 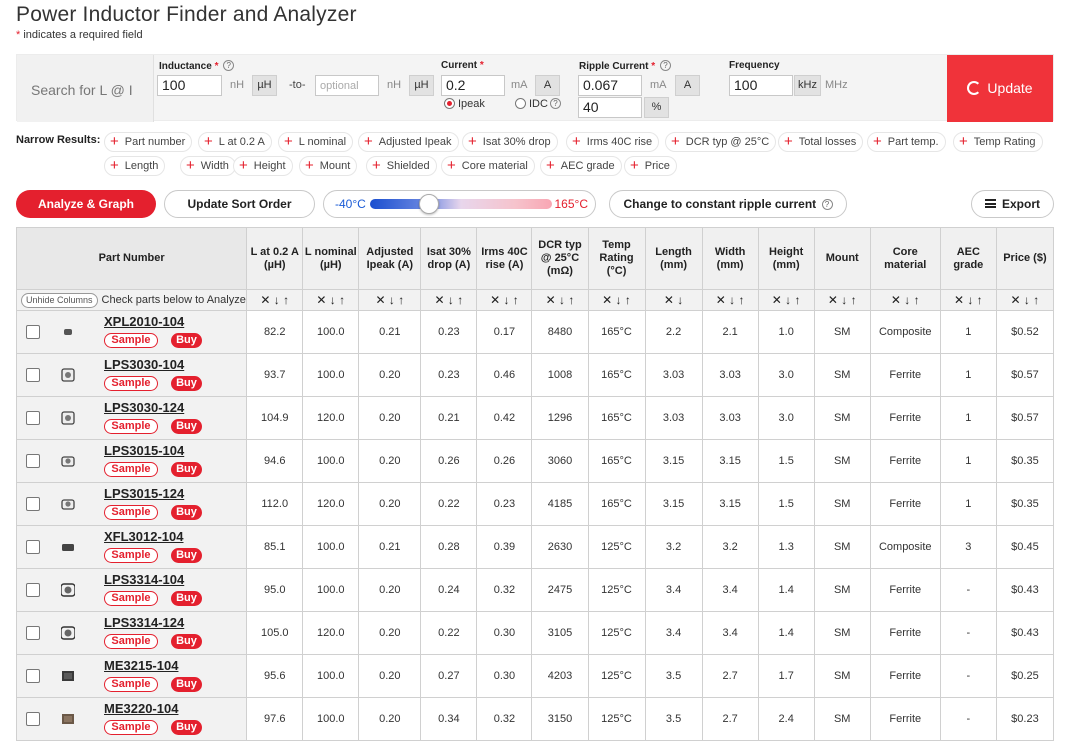 I want to click on ripple-current-input: 0.067, so click(x=610, y=85).